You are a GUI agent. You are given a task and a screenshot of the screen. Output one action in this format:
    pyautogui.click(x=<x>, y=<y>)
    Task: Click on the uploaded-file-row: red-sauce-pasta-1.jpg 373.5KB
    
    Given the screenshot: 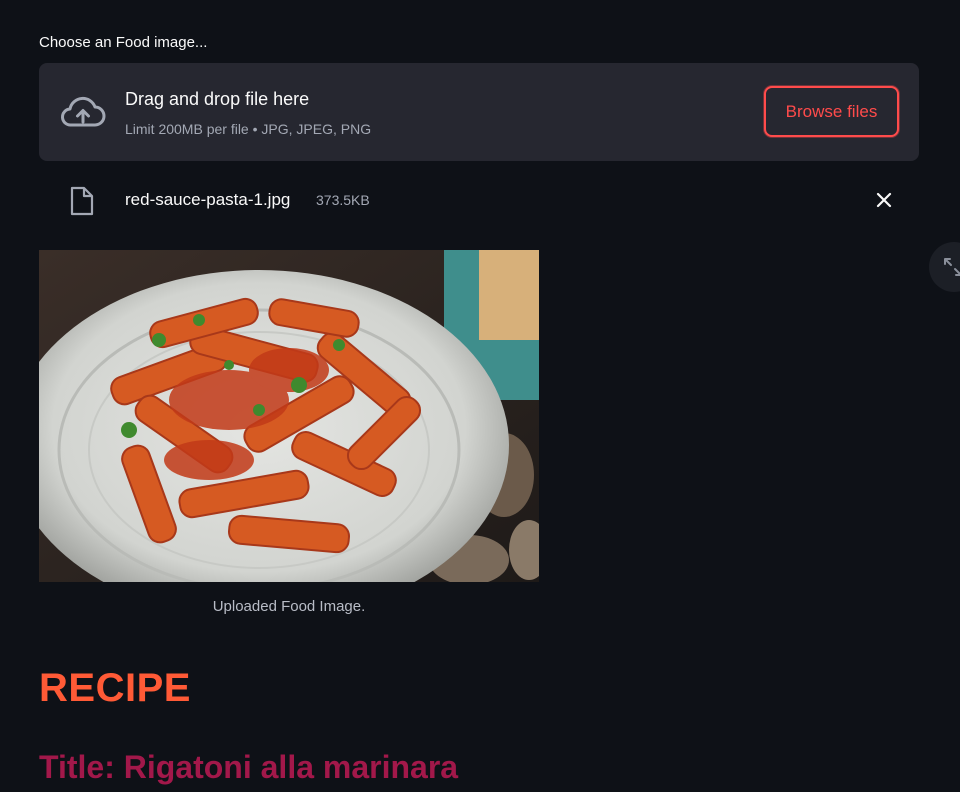 What is the action you would take?
    pyautogui.click(x=479, y=200)
    